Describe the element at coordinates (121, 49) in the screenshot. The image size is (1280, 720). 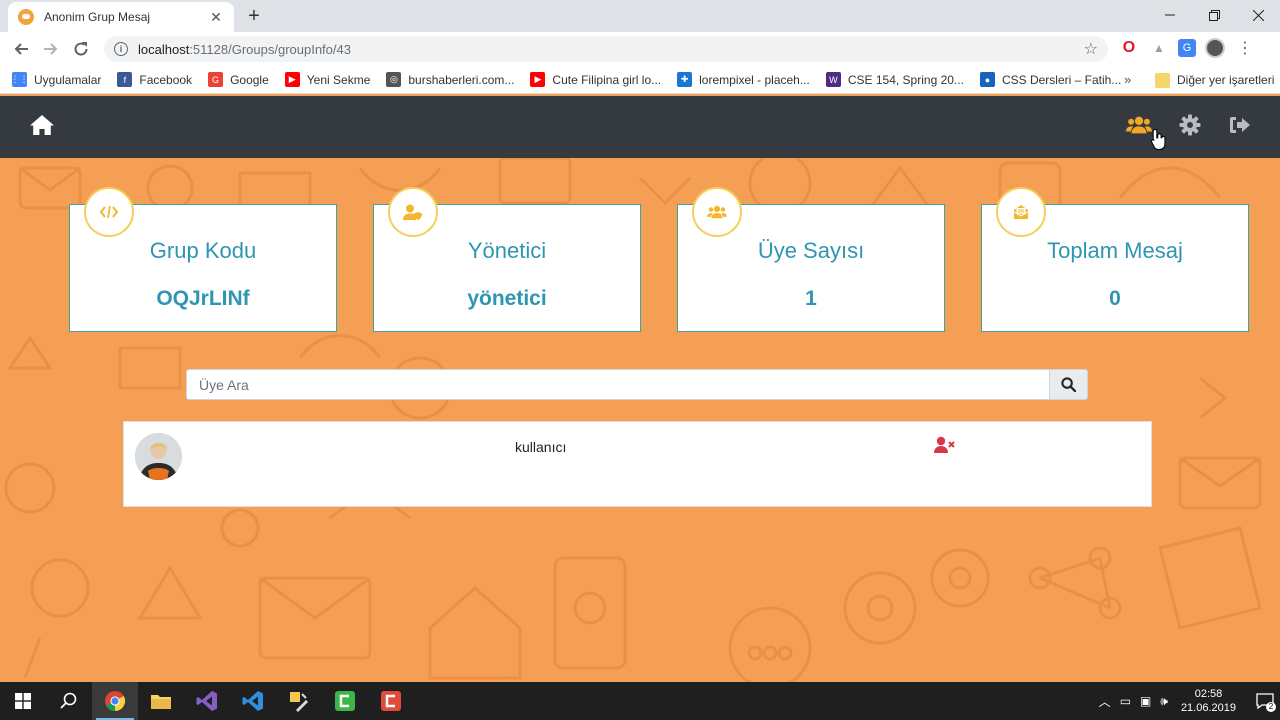
I see `info-icon: i` at that location.